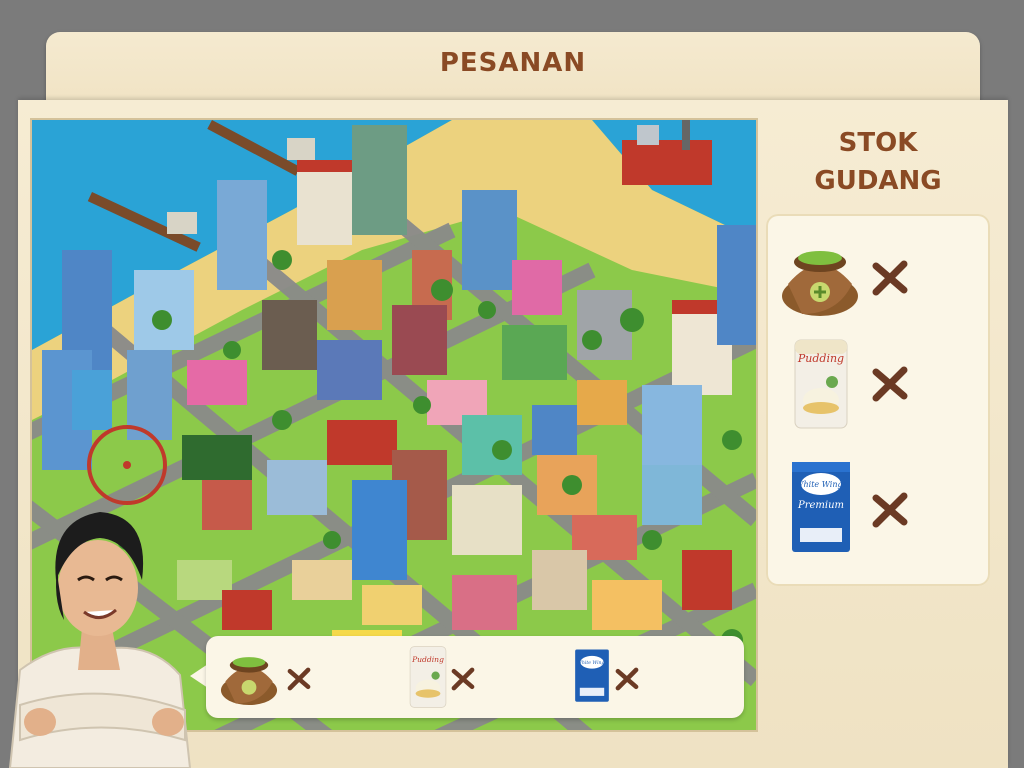 The height and width of the screenshot is (768, 1024). Describe the element at coordinates (100, 640) in the screenshot. I see `character-avatar` at that location.